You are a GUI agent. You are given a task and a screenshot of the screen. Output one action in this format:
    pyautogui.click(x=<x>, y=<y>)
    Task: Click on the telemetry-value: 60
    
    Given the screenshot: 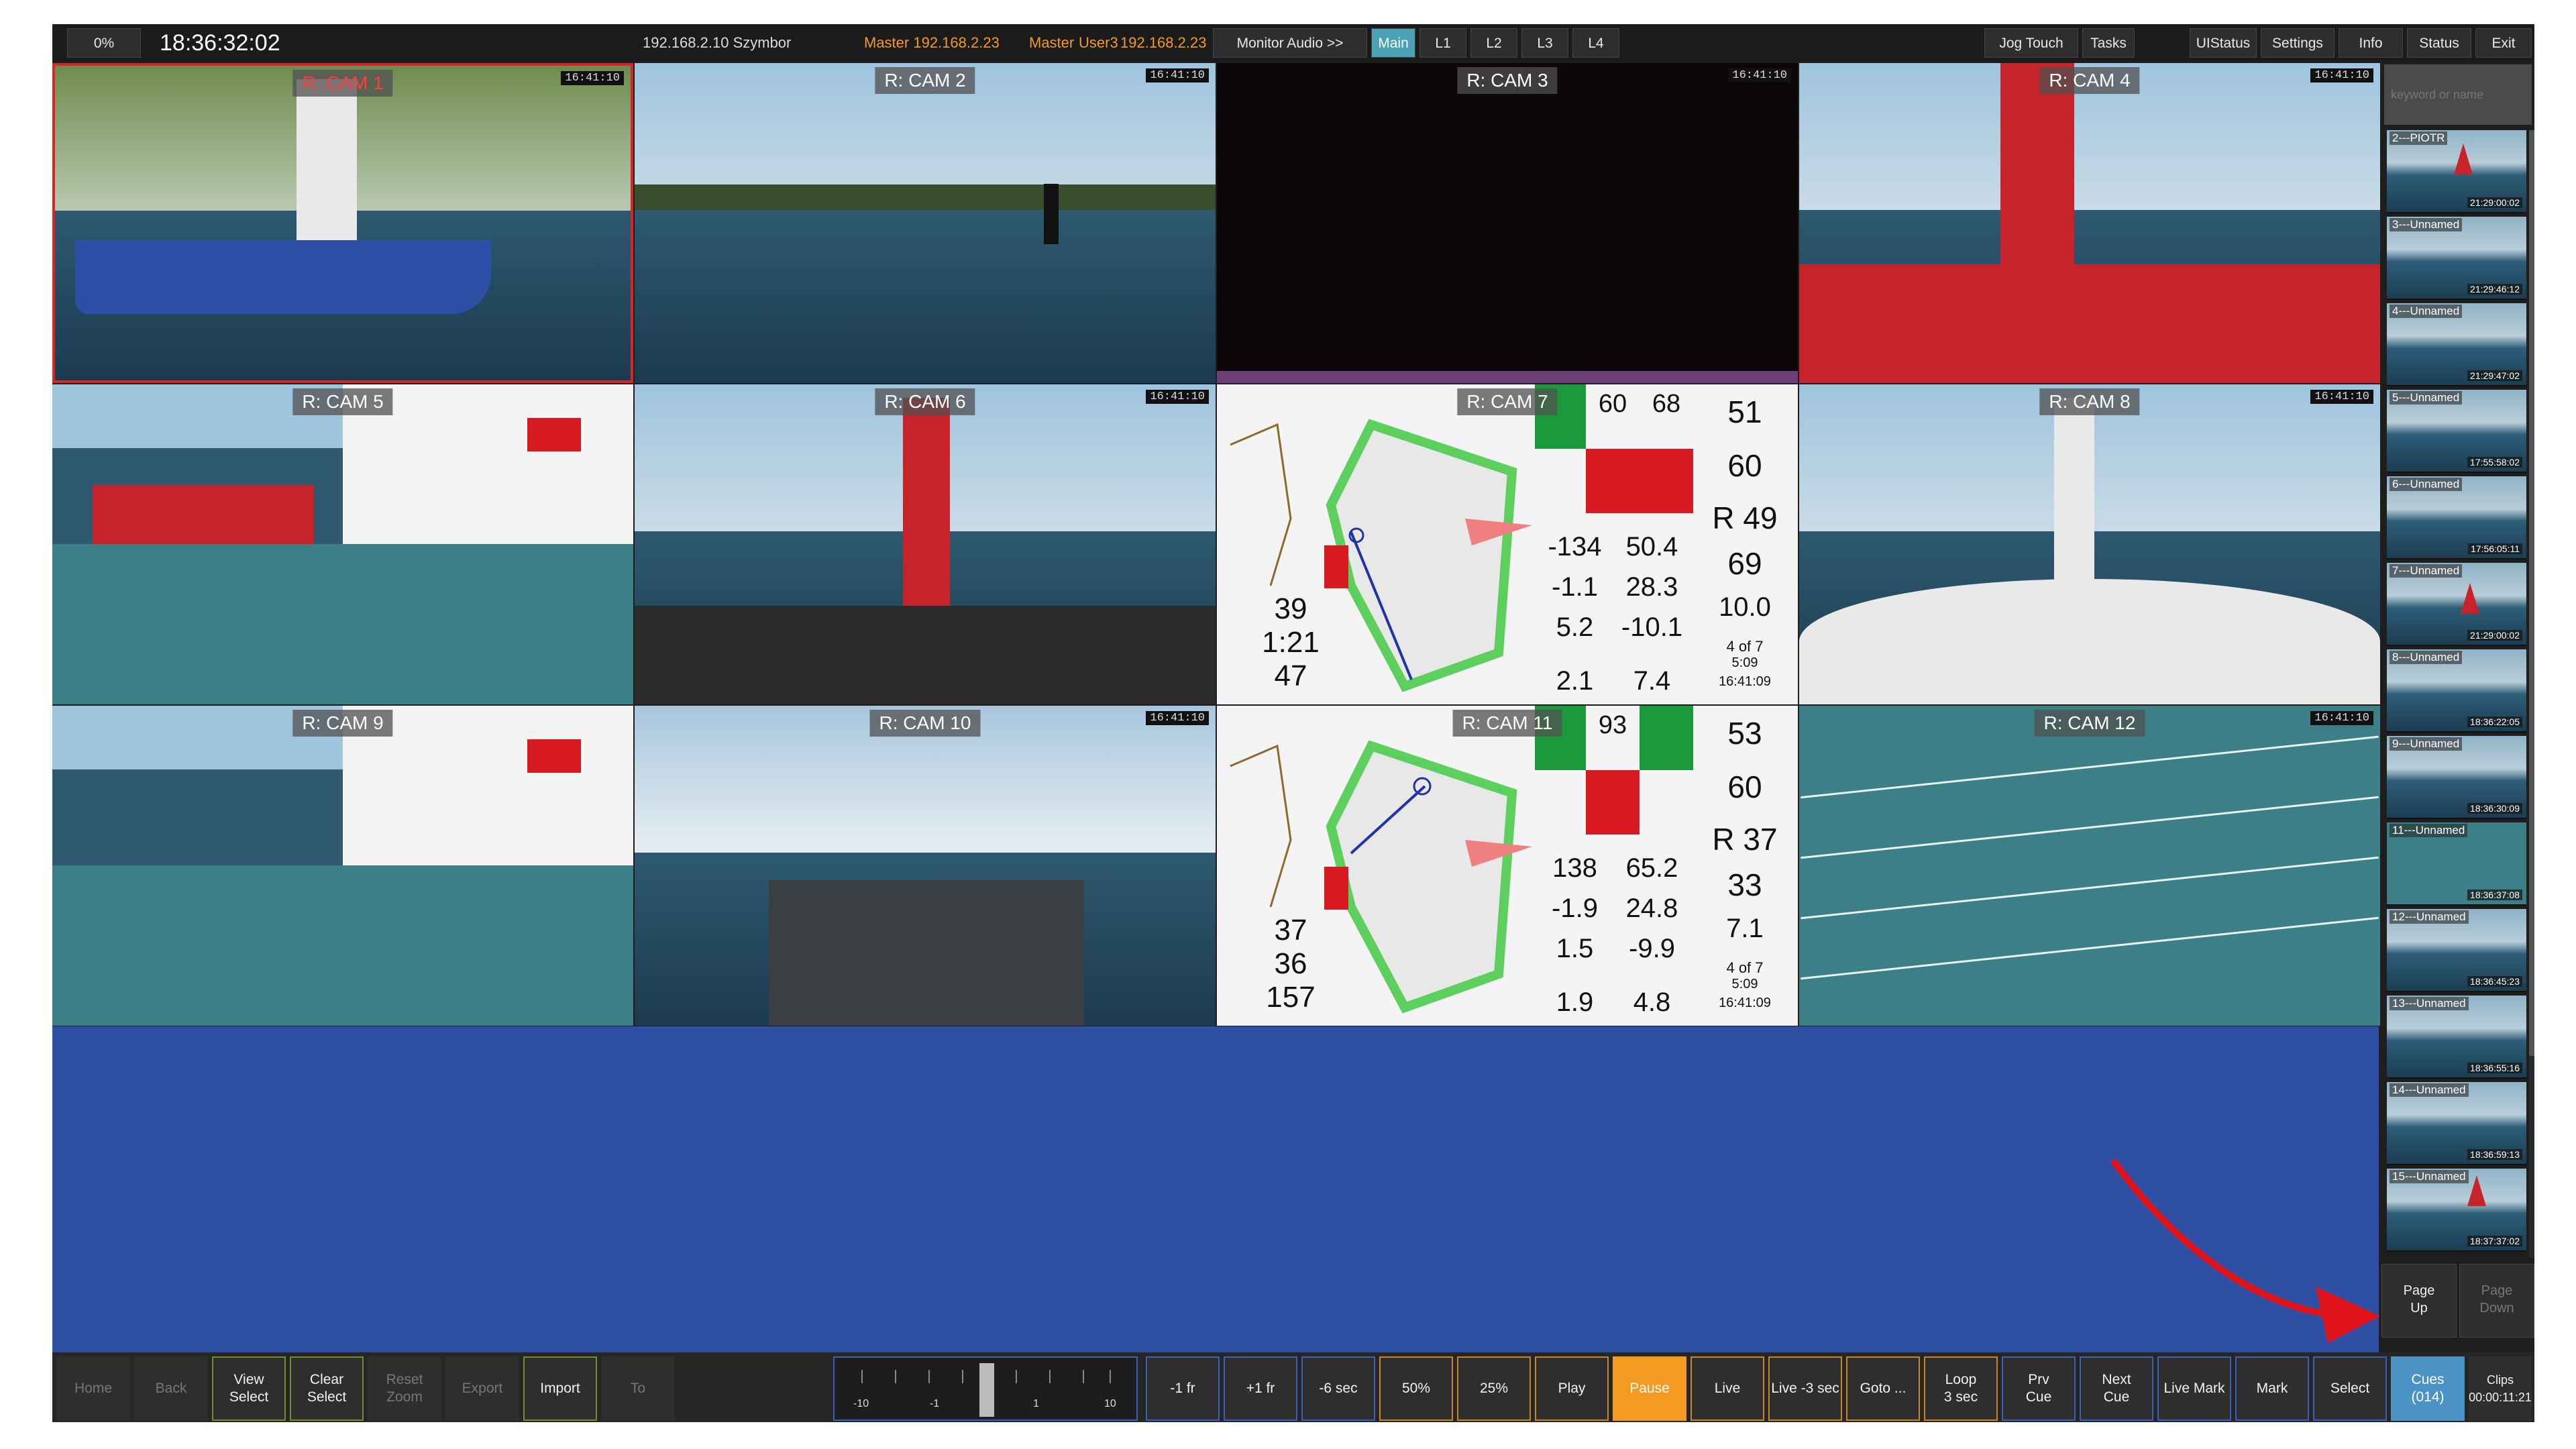 What is the action you would take?
    pyautogui.click(x=1612, y=404)
    